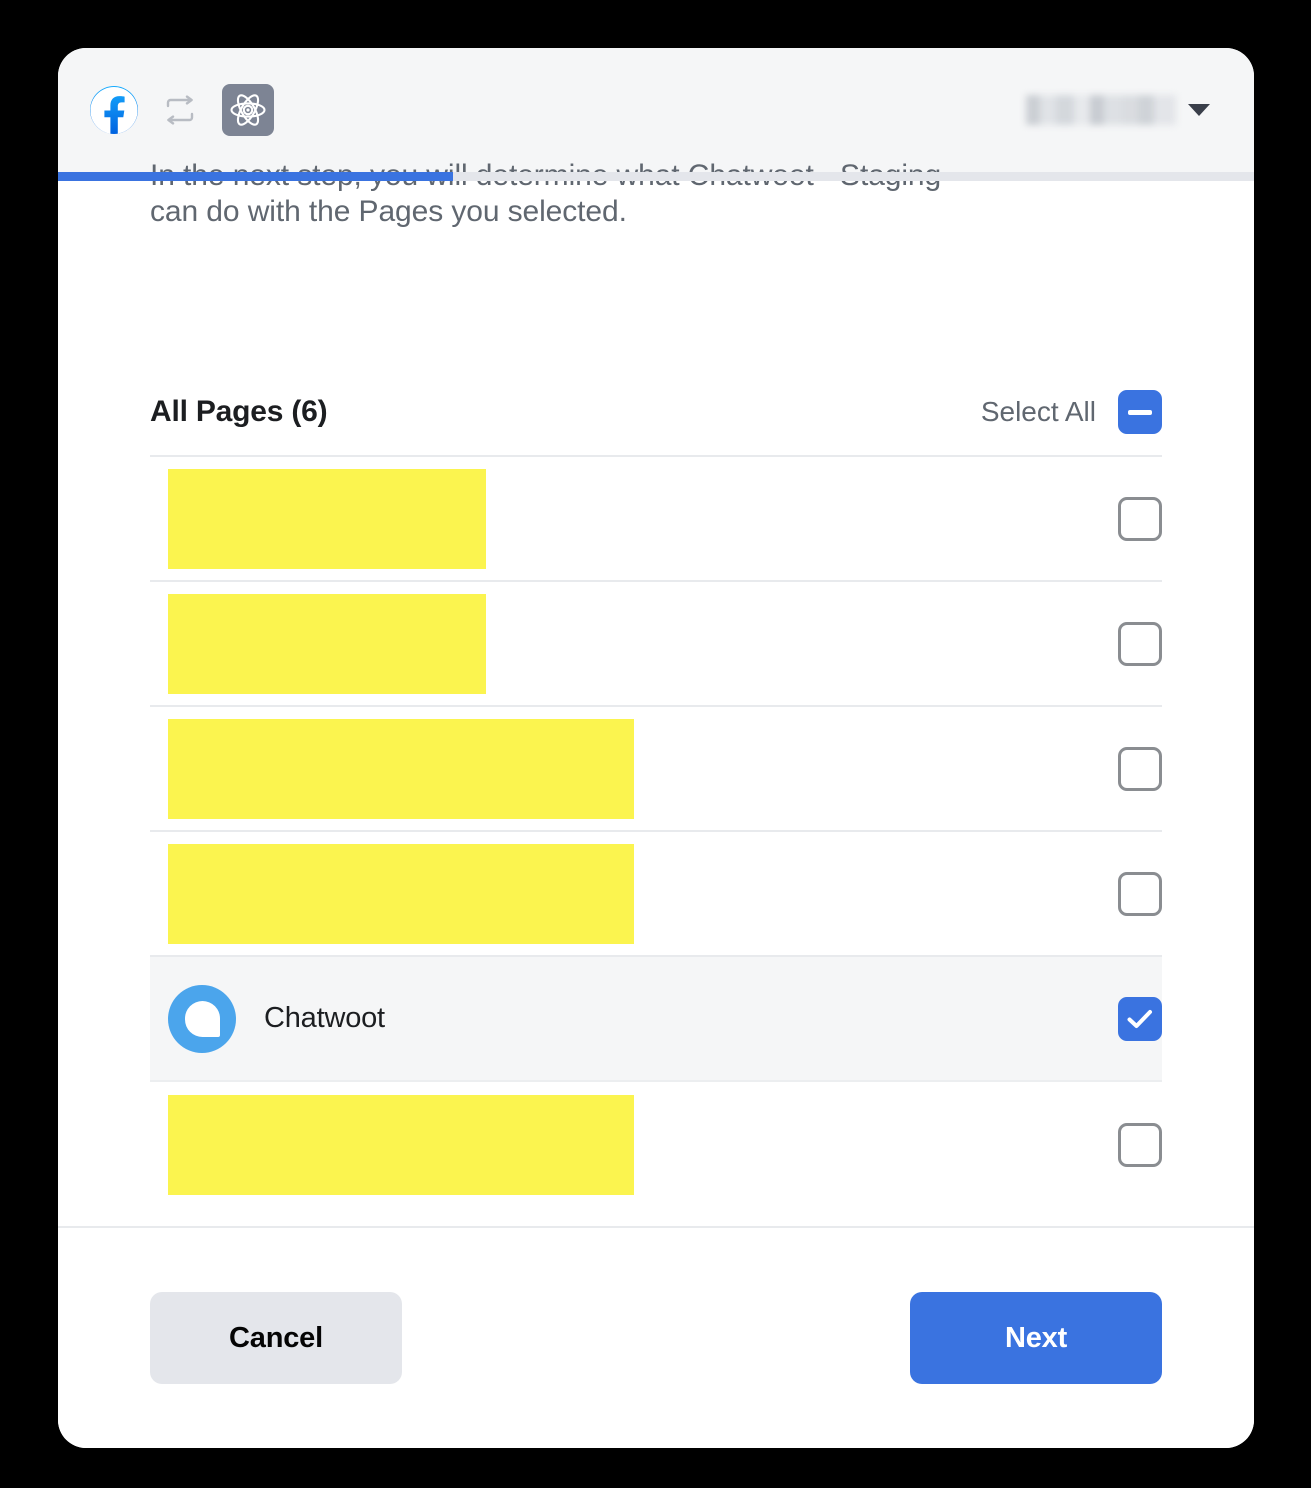  I want to click on intro-line-2: can do with the Pages you selected., so click(388, 211).